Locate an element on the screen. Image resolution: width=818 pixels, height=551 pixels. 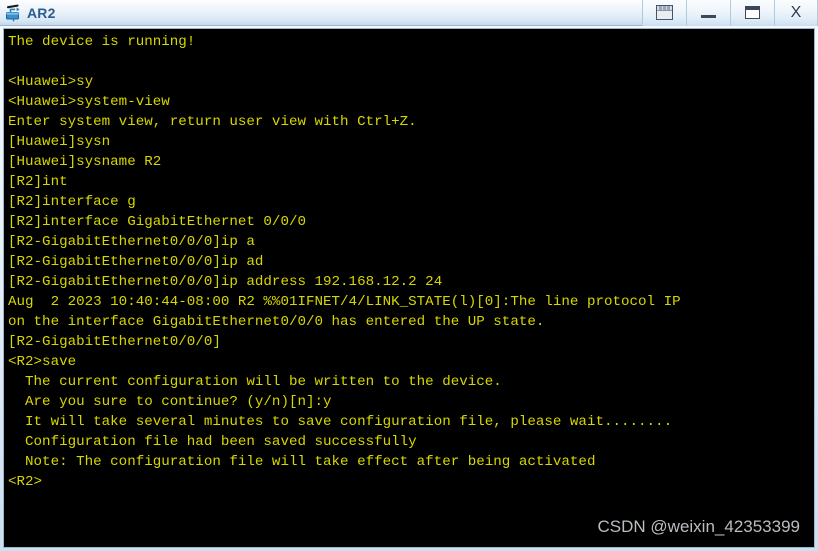
close-button: X is located at coordinates (796, 13).